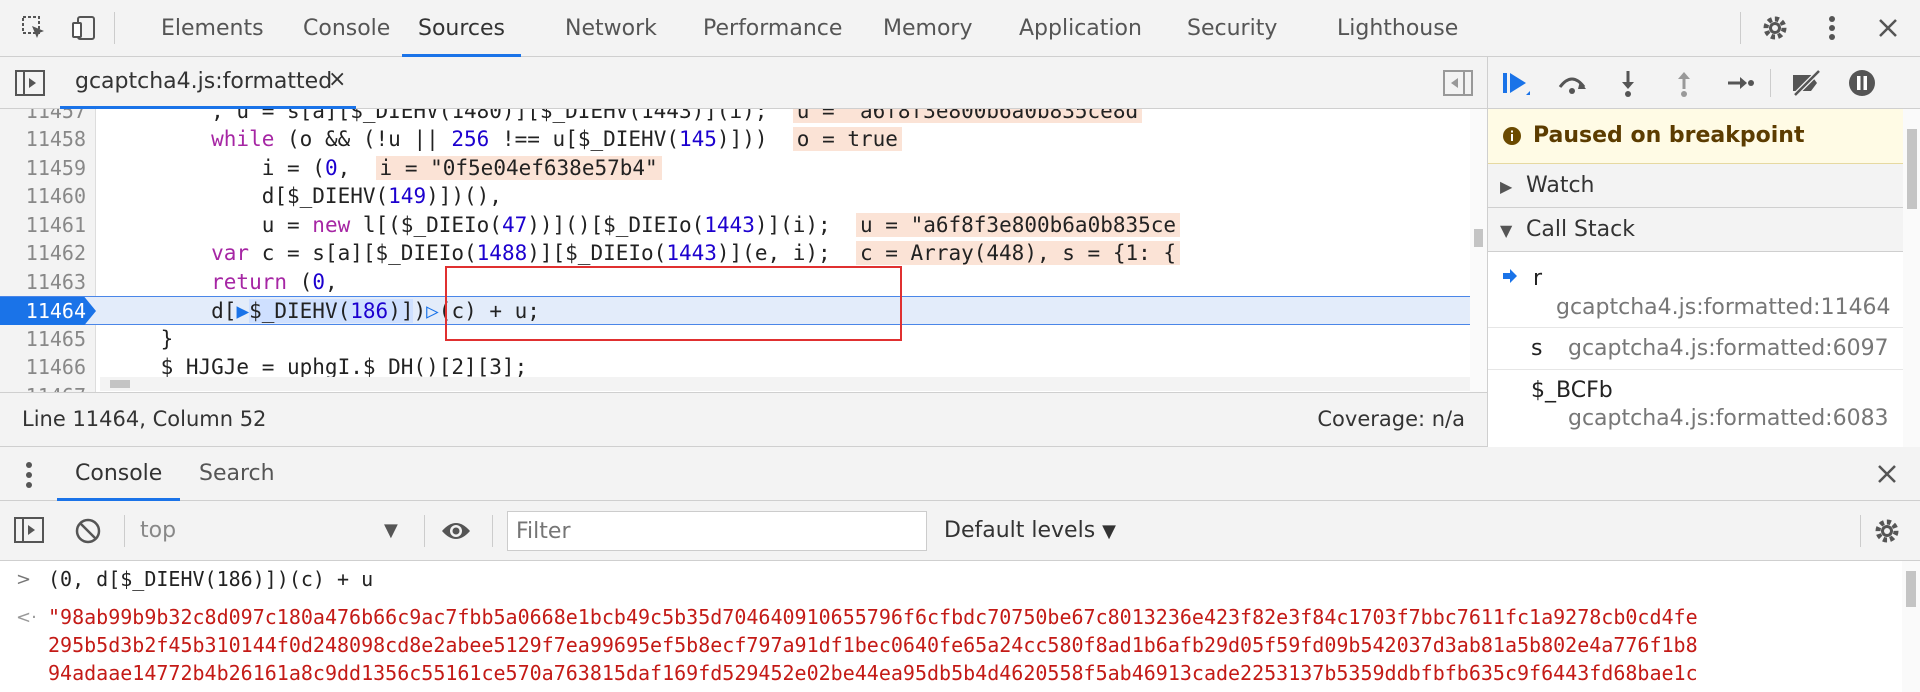  What do you see at coordinates (1704, 83) in the screenshot?
I see `debugger-toolbar` at bounding box center [1704, 83].